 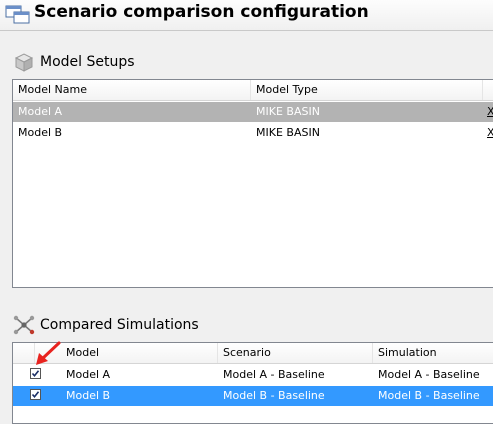 I want to click on compared-simulations-label: Compared Simulations, so click(x=119, y=325).